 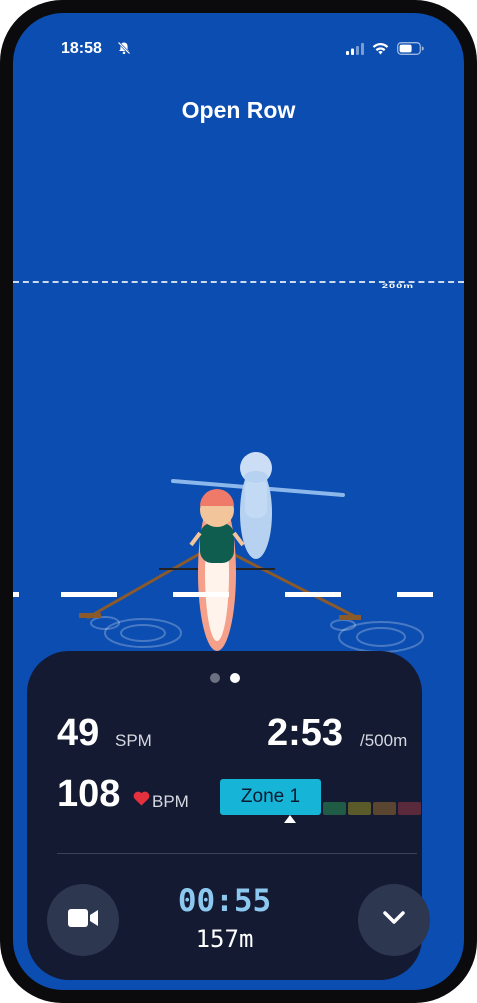 I want to click on rowing-scene, so click(x=251, y=552).